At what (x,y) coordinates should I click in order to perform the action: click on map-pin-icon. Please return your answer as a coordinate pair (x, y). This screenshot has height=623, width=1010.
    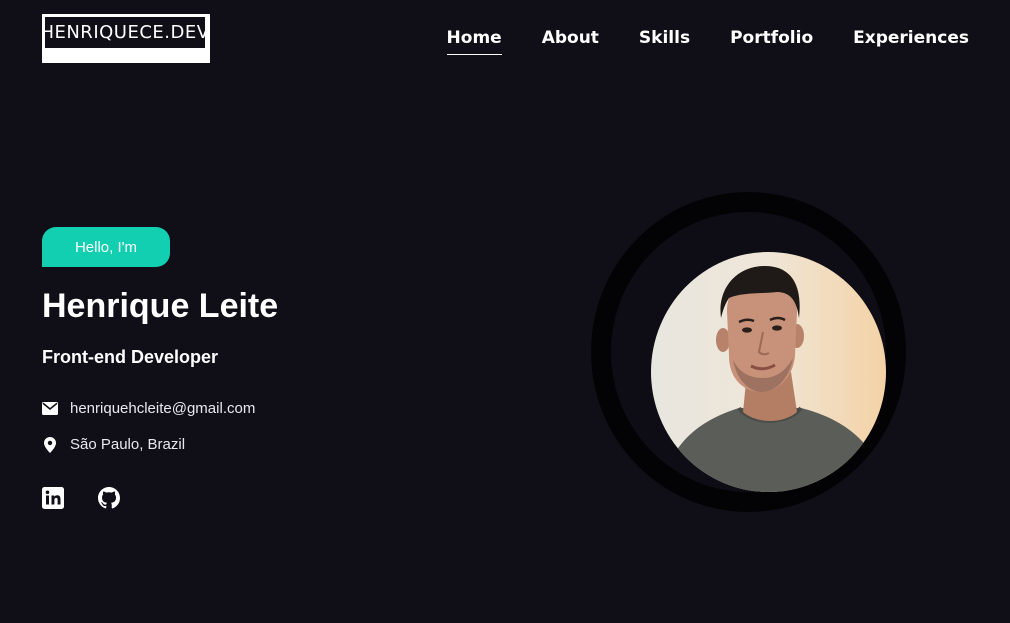
    Looking at the image, I should click on (50, 444).